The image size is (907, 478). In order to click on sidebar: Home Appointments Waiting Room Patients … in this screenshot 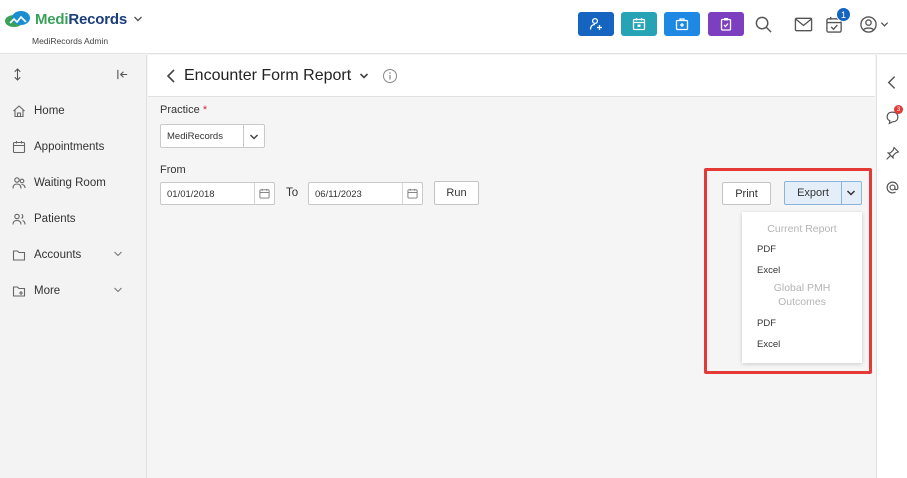, I will do `click(73, 266)`.